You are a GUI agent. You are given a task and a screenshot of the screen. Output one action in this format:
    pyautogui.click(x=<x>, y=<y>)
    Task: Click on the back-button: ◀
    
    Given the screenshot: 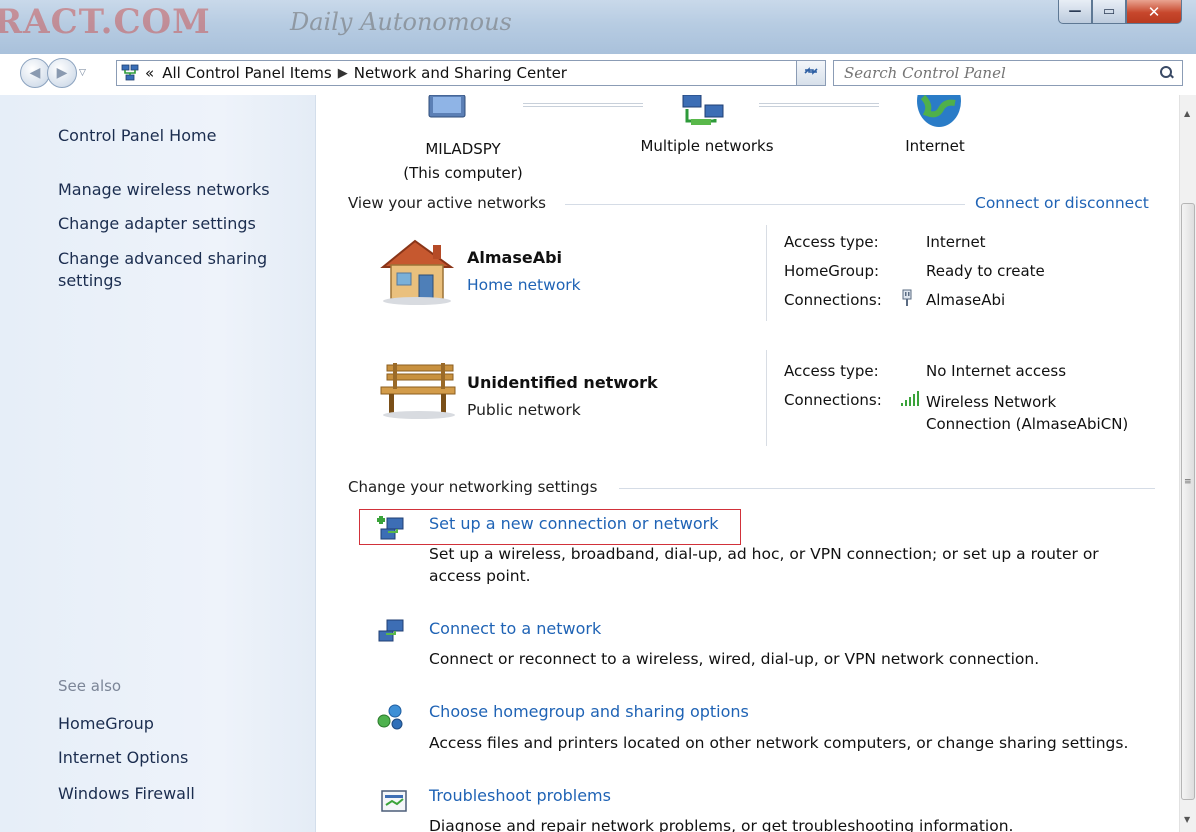 What is the action you would take?
    pyautogui.click(x=35, y=73)
    